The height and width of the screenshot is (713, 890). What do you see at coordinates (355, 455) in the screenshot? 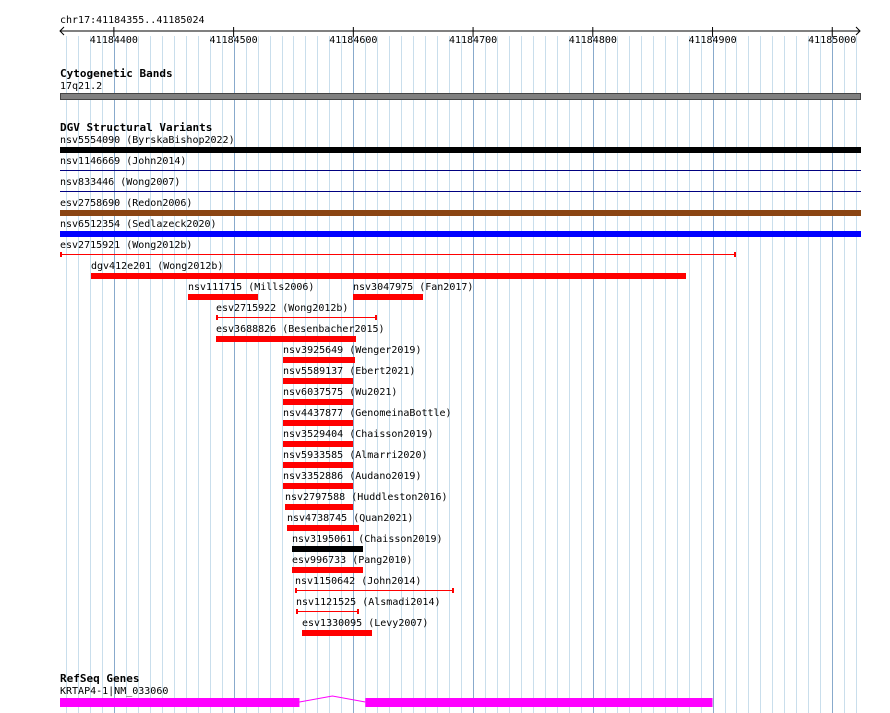
I see `variant-label: nsv5933585 (Almarri2020)` at bounding box center [355, 455].